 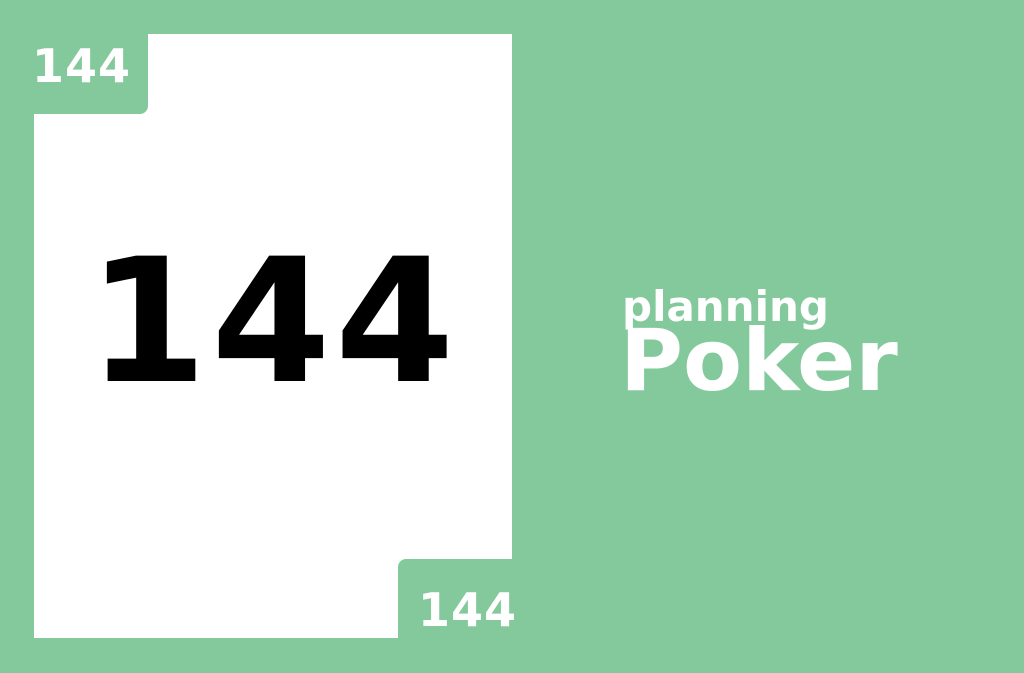 What do you see at coordinates (82, 66) in the screenshot?
I see `corner-value-top-left: 144` at bounding box center [82, 66].